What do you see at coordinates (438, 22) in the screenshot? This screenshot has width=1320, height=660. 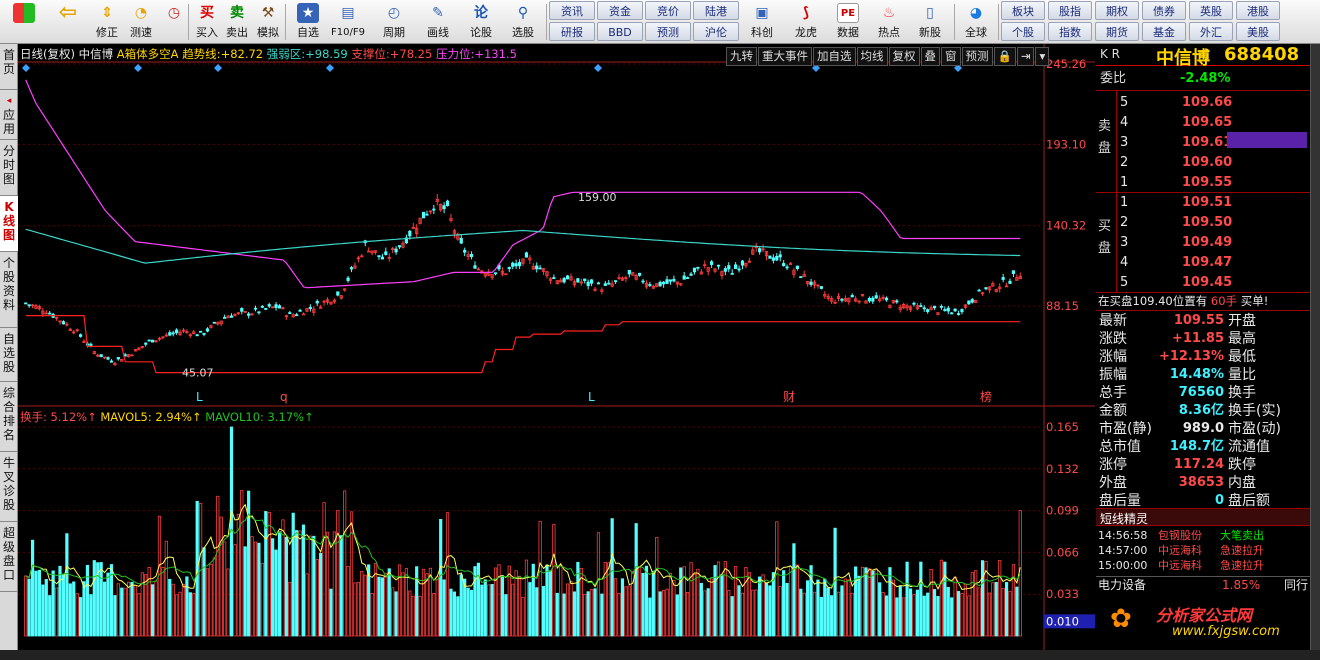 I see `draw-line-button: ✎ 画线` at bounding box center [438, 22].